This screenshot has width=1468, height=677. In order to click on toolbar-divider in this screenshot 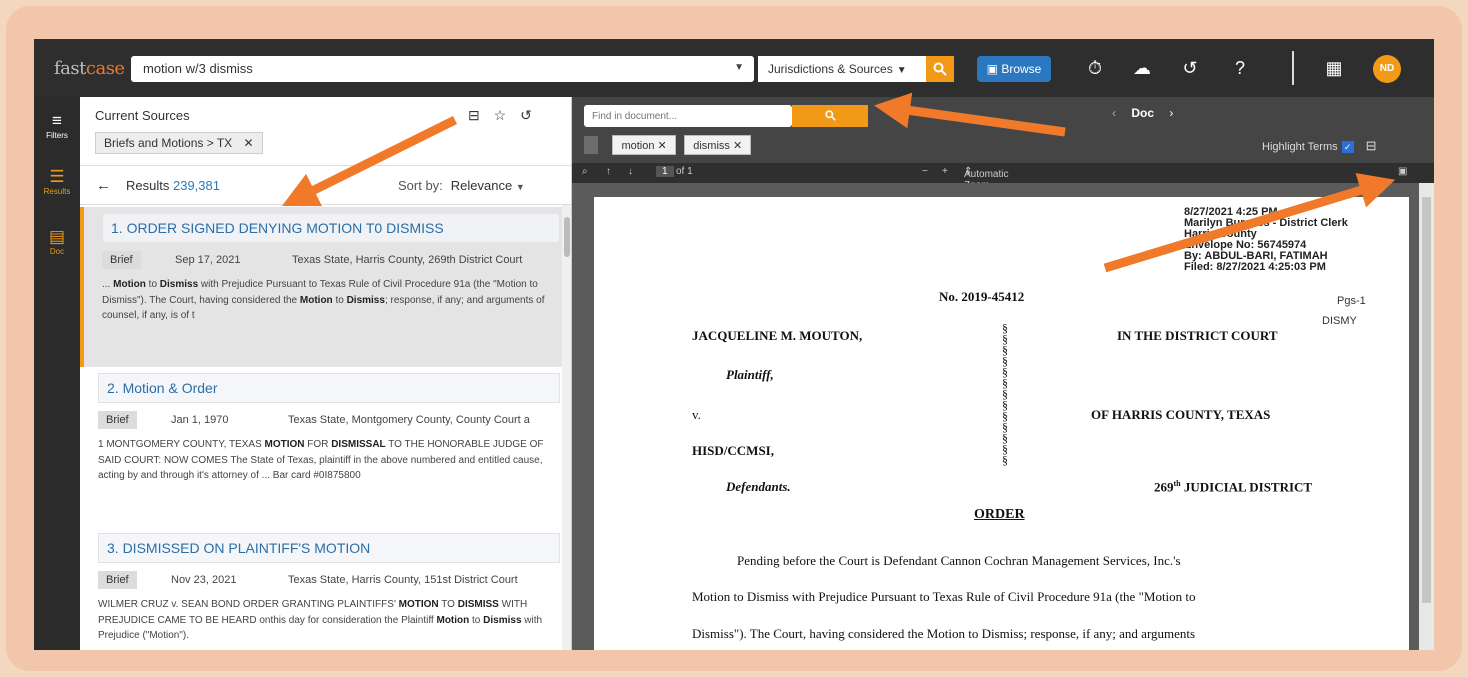, I will do `click(1293, 68)`.